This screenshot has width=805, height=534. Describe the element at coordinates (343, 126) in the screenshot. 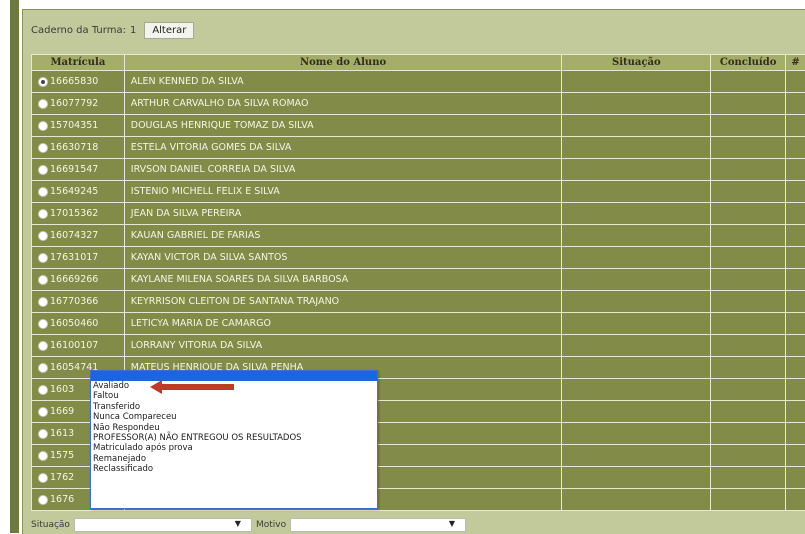

I see `nome-cell: DOUGLAS HENRIQUE TOMAZ DA SILVA` at that location.